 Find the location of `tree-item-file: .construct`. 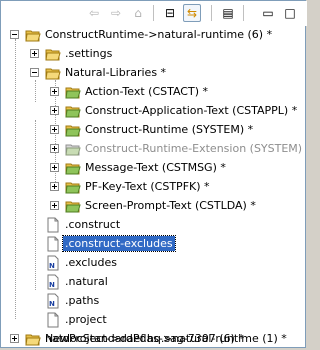

tree-item-file: .construct is located at coordinates (154, 224).